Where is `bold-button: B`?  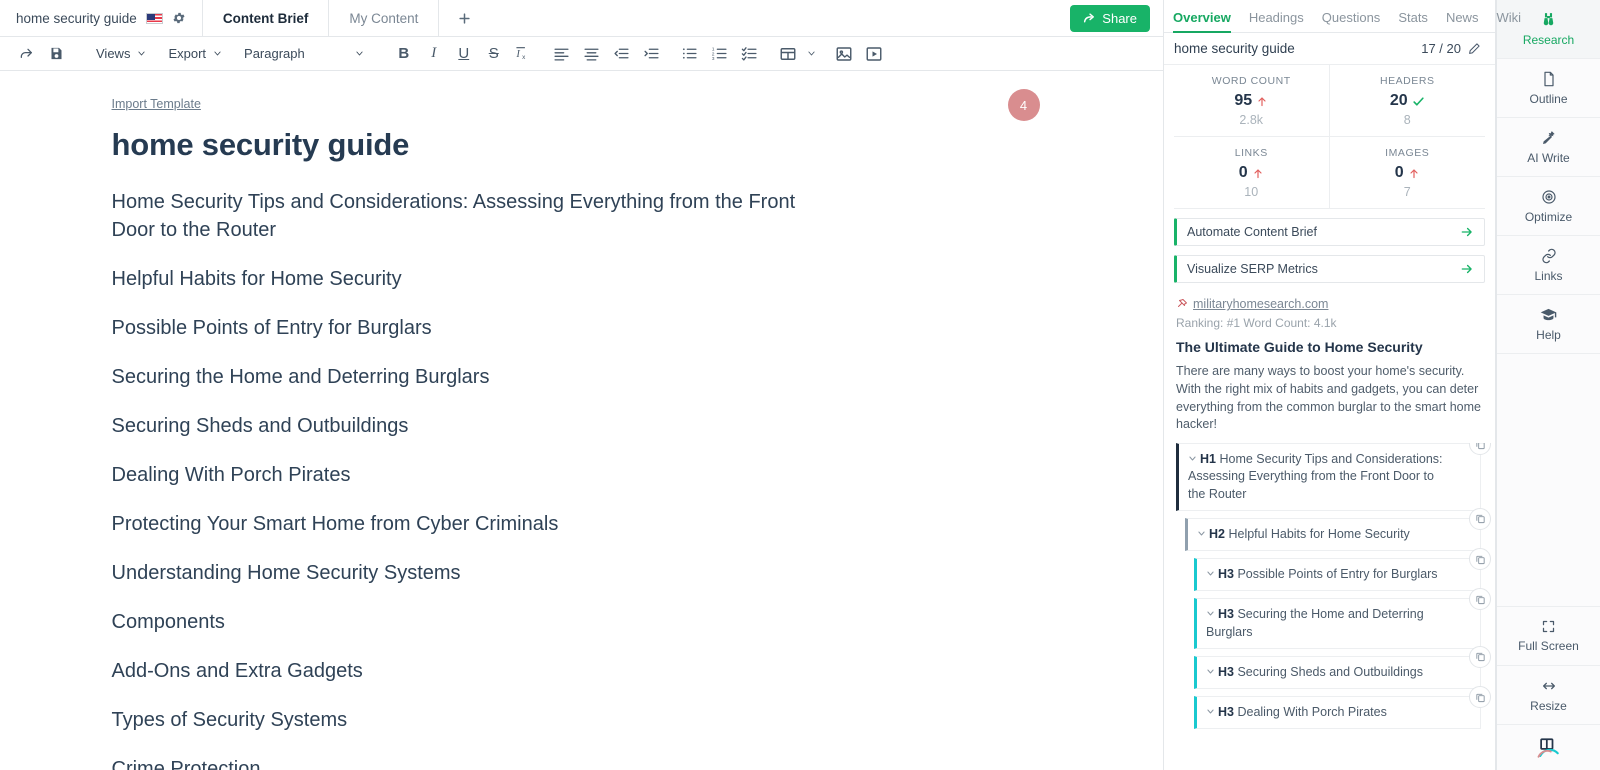
bold-button: B is located at coordinates (404, 54).